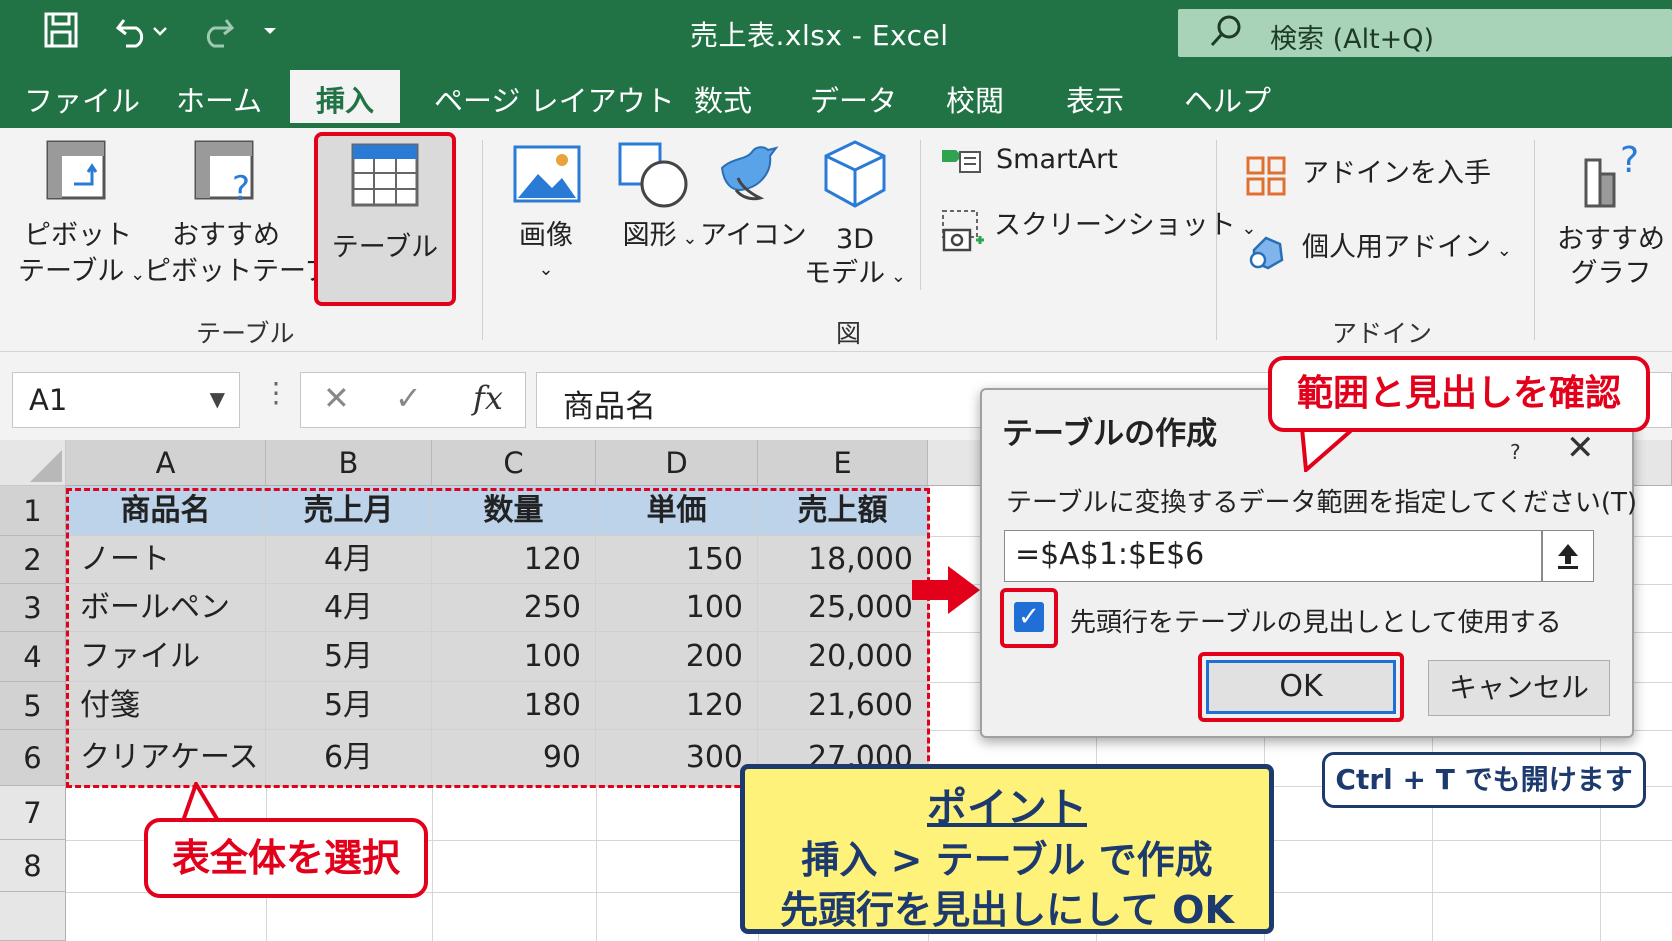 Image resolution: width=1672 pixels, height=941 pixels. Describe the element at coordinates (547, 179) in the screenshot. I see `picture-icon` at that location.